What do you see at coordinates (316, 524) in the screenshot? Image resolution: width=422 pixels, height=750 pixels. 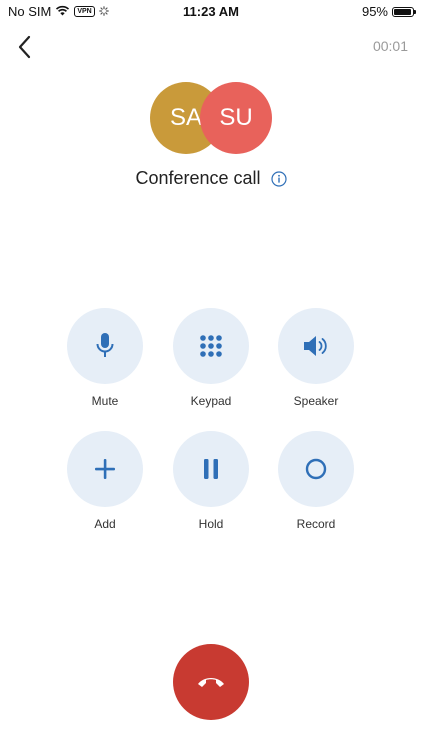 I see `record-label: Record` at bounding box center [316, 524].